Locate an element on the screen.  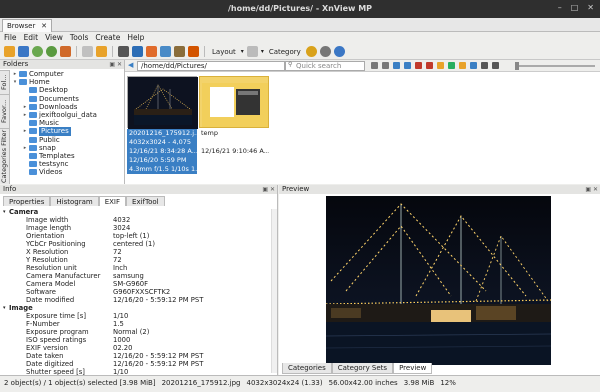
close-icon: ✕ is located at coordinates (590, 7).